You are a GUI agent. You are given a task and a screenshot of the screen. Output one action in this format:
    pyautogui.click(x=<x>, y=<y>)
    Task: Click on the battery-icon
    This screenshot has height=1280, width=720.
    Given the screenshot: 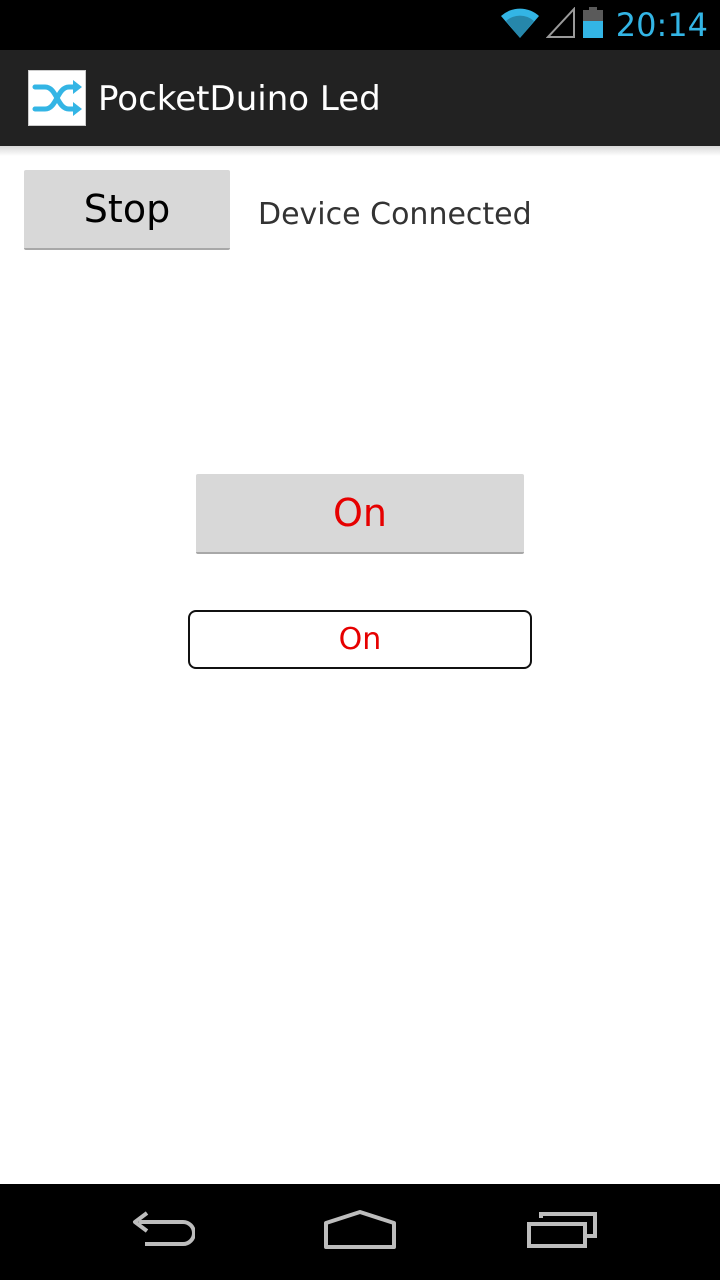 What is the action you would take?
    pyautogui.click(x=593, y=25)
    